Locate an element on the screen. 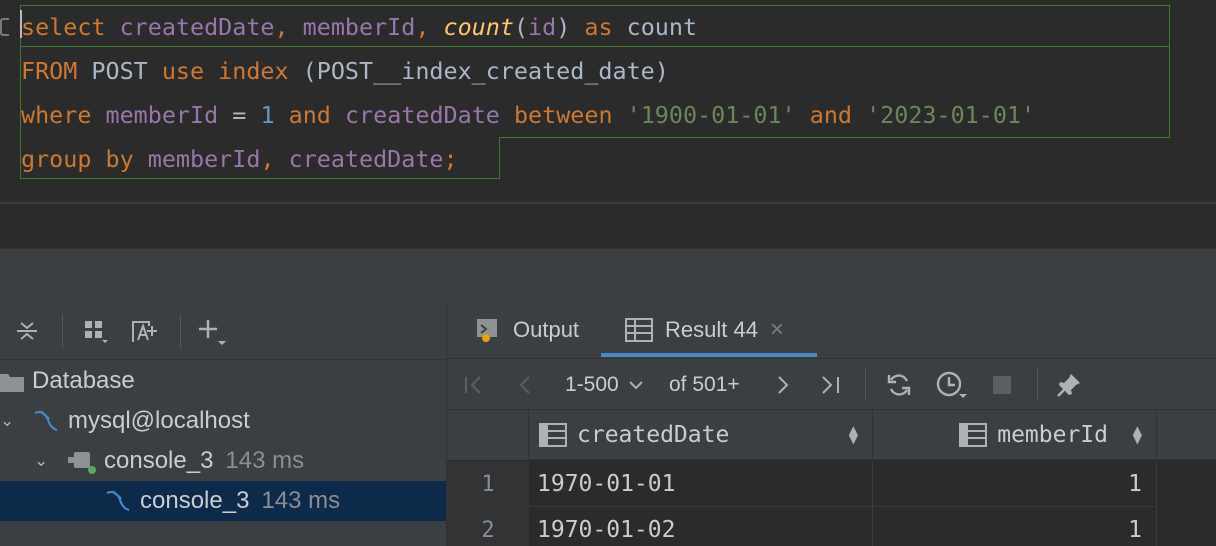 Image resolution: width=1216 pixels, height=546 pixels. refresh-icon is located at coordinates (899, 385).